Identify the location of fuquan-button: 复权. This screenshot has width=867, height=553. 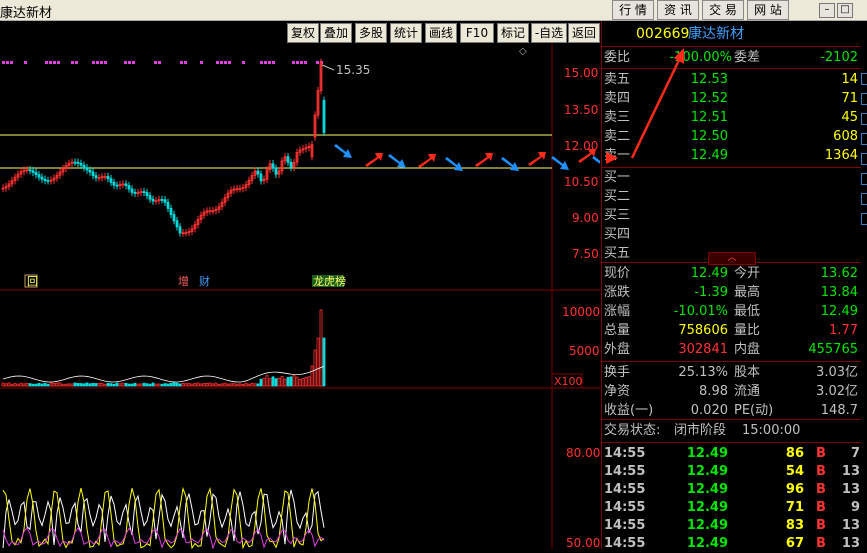
(303, 33).